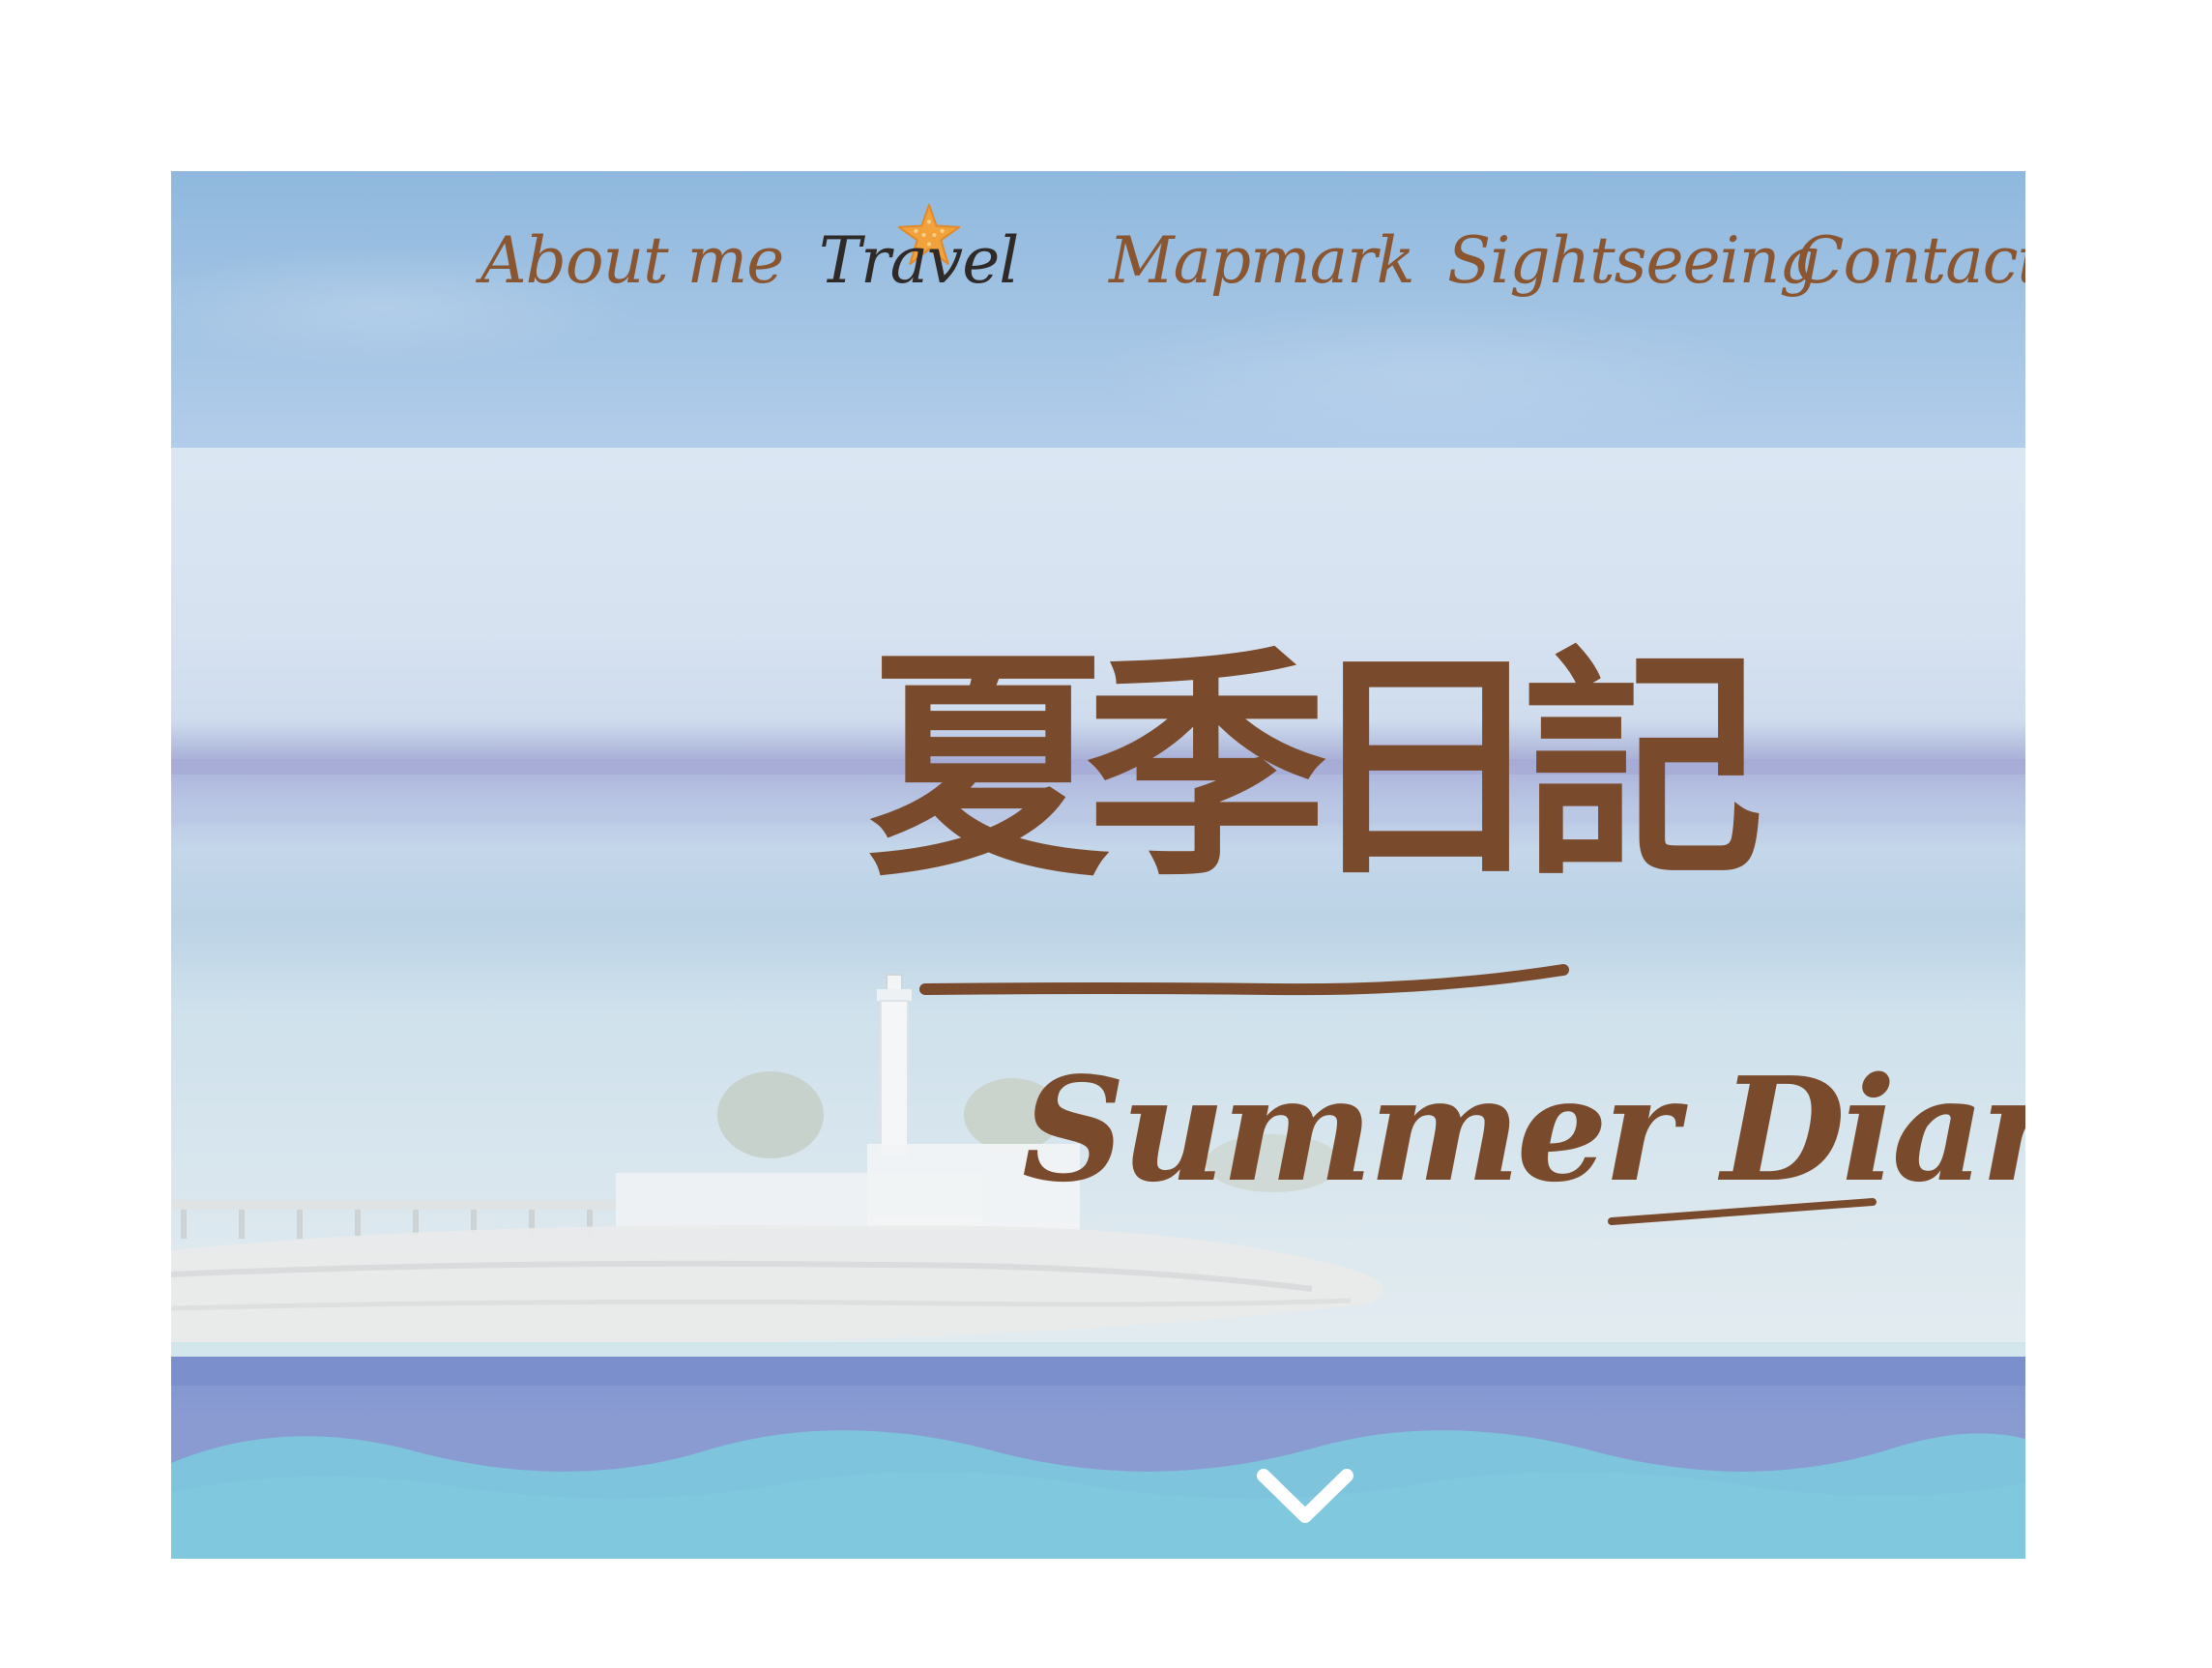 This screenshot has height=1668, width=2212. I want to click on chevron-down-icon, so click(1305, 1496).